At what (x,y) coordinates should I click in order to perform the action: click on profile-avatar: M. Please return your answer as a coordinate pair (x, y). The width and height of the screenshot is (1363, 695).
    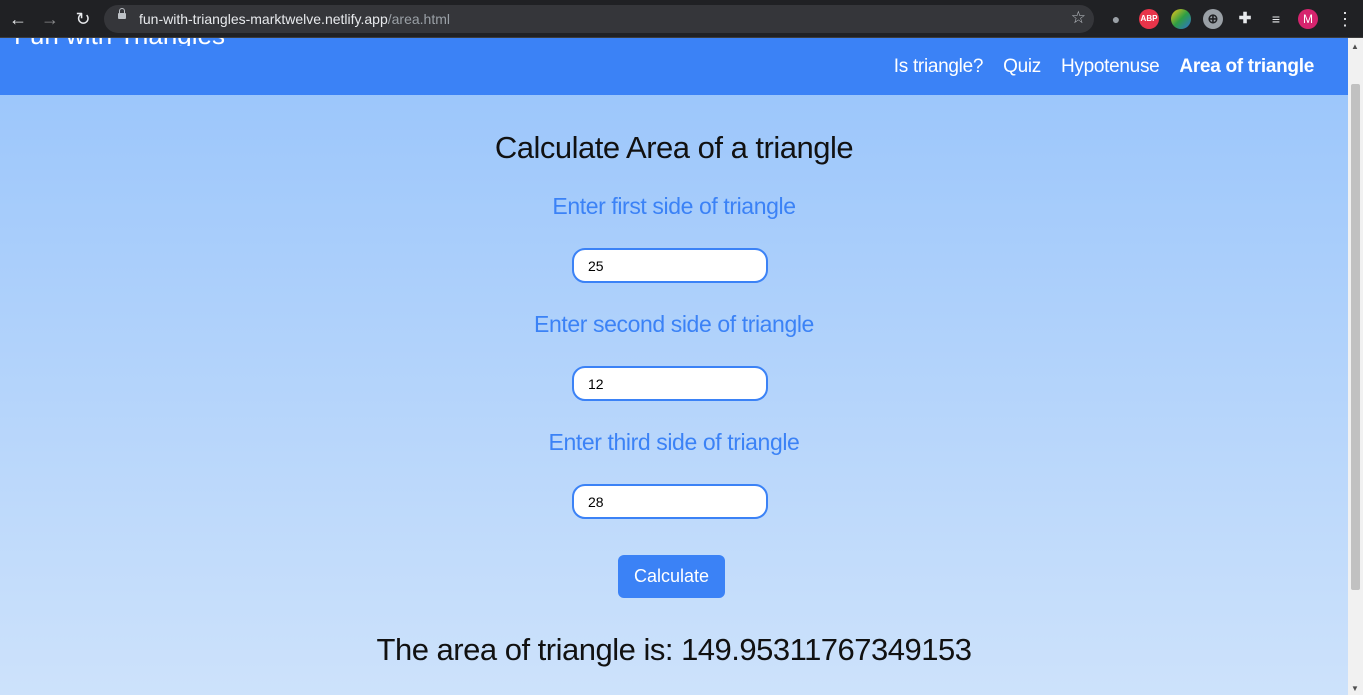
    Looking at the image, I should click on (1308, 19).